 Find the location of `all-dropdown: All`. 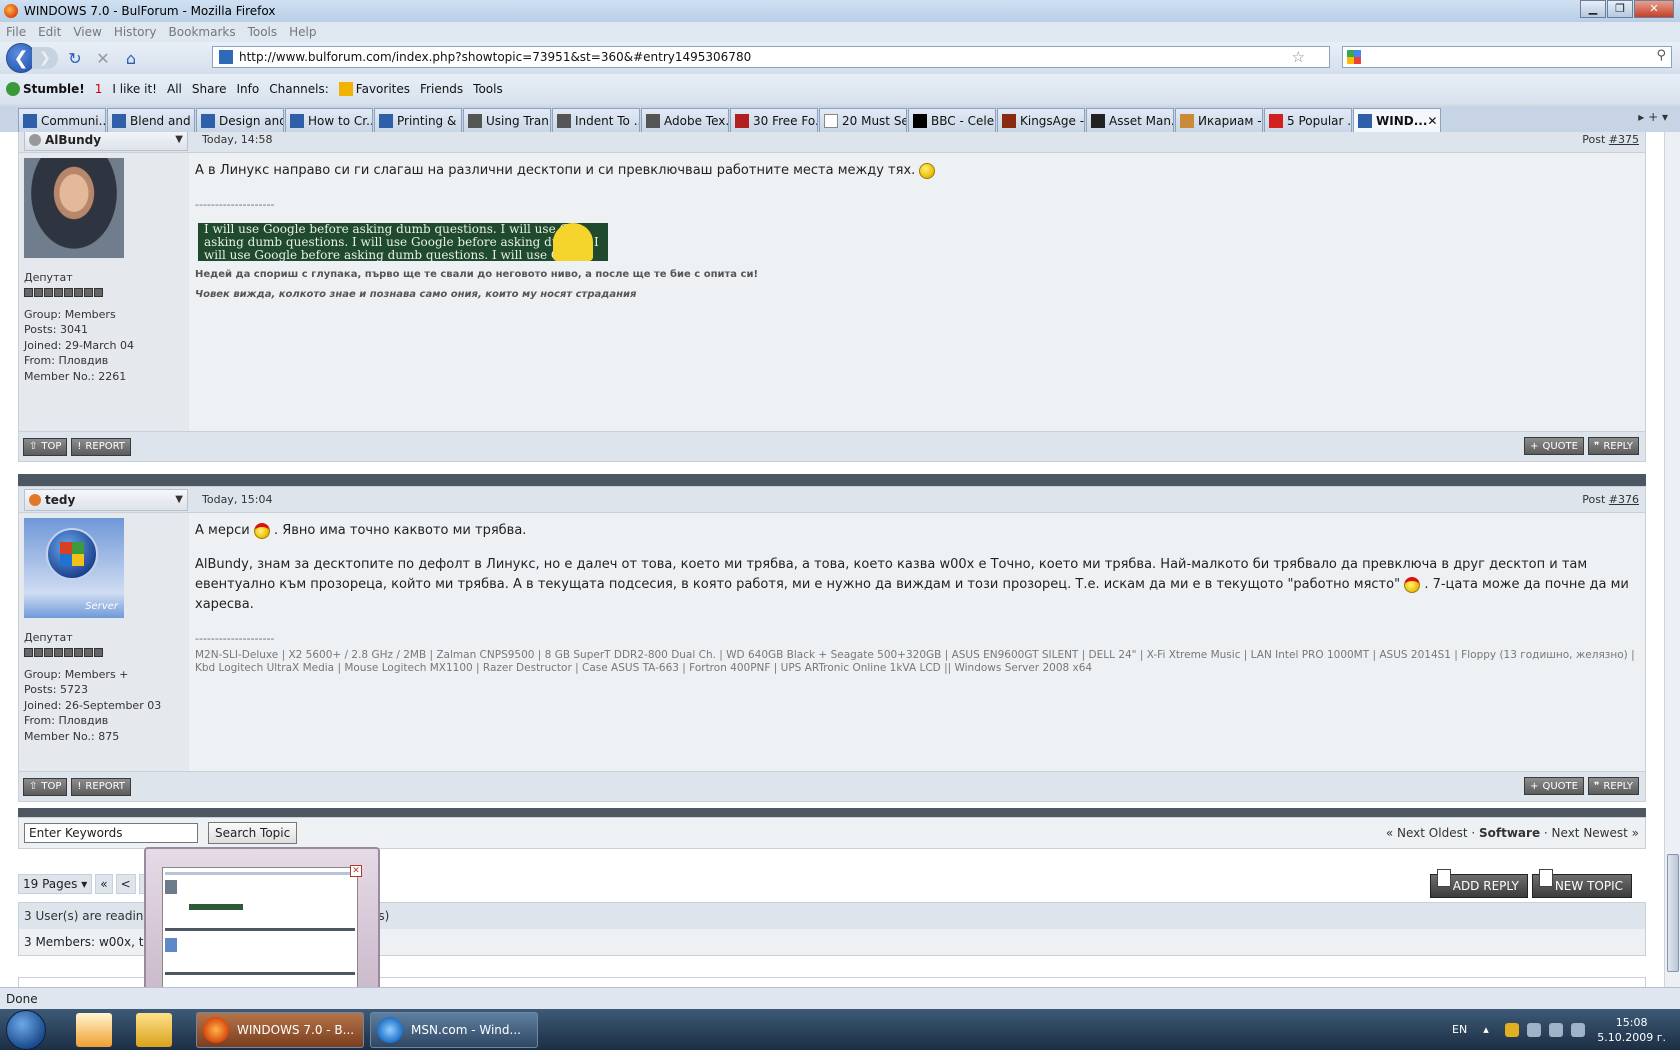

all-dropdown: All is located at coordinates (174, 89).